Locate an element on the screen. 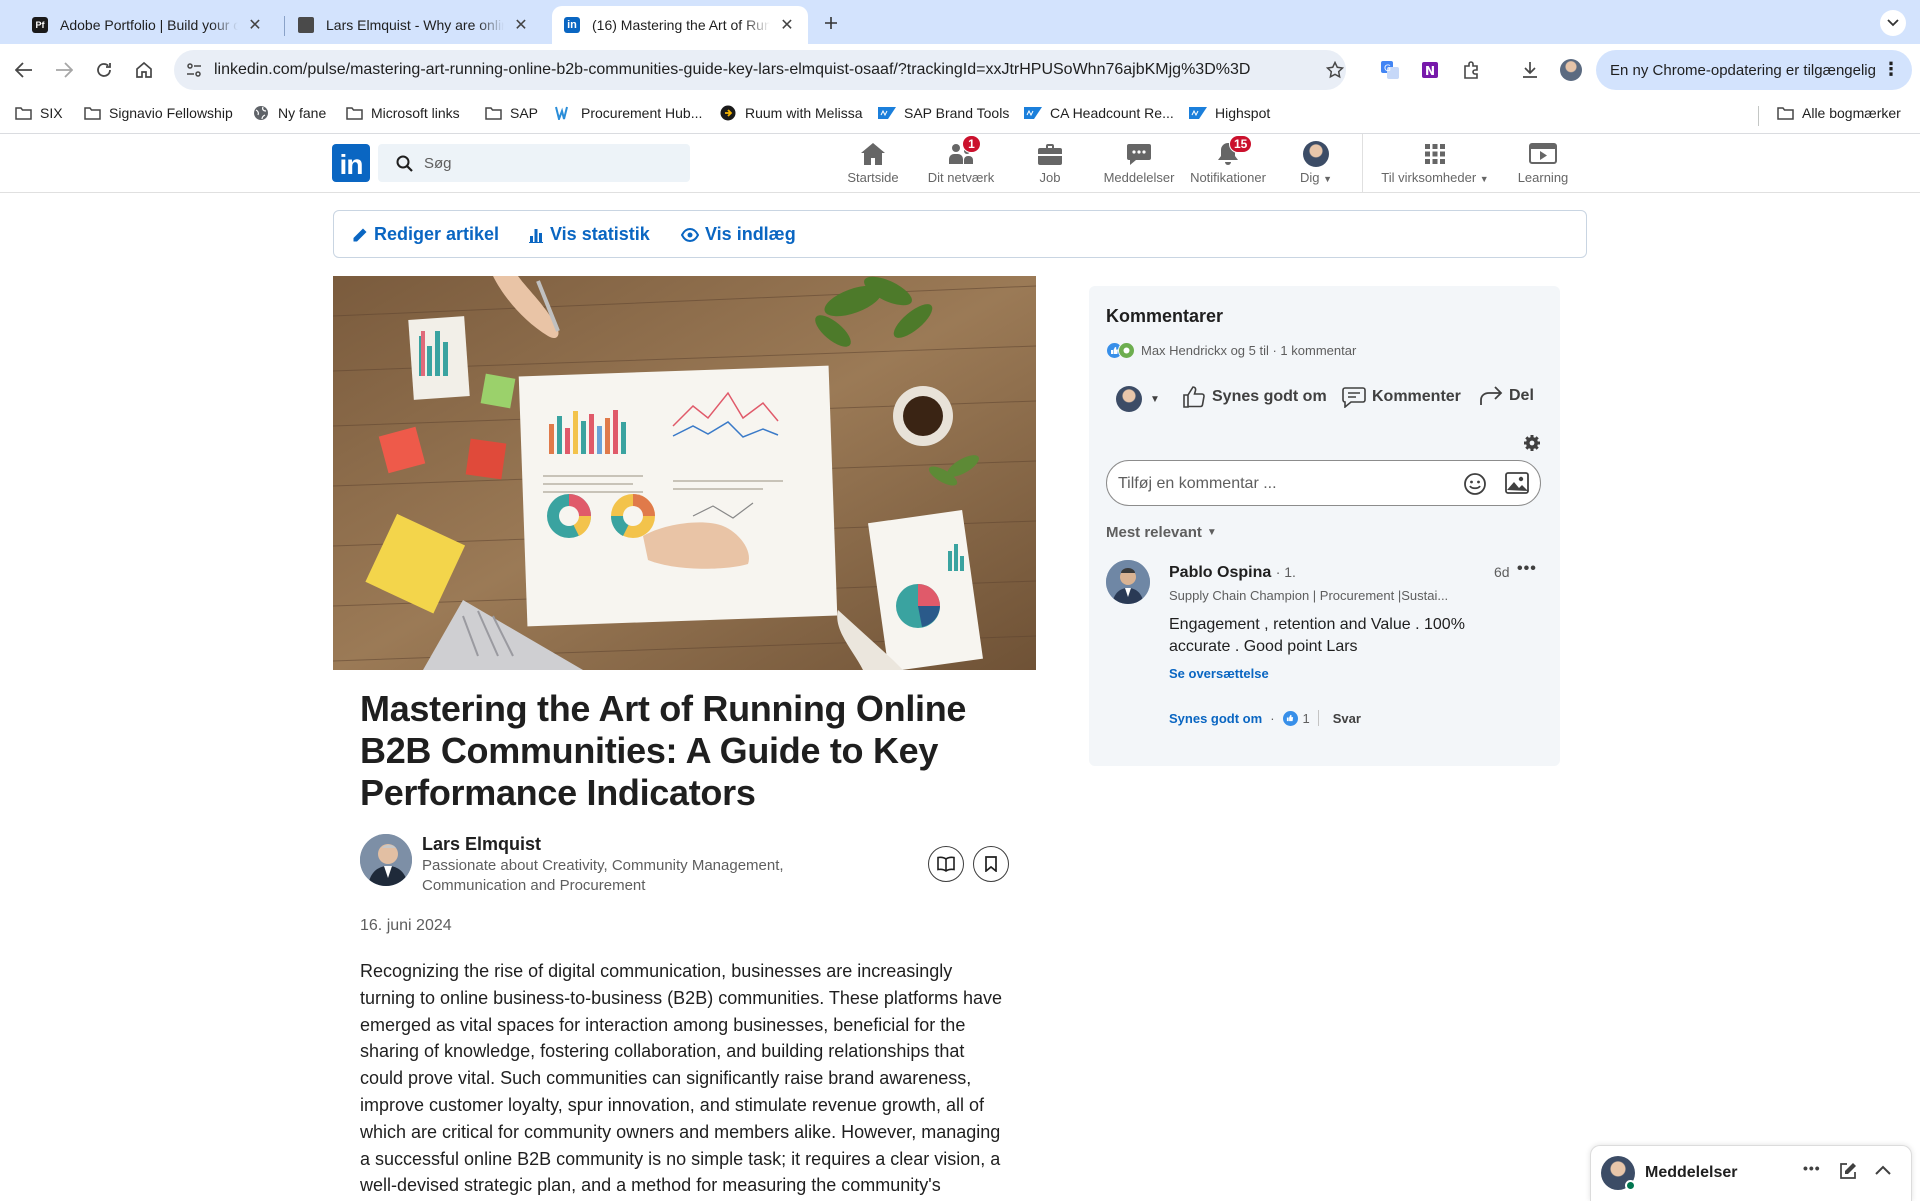 The height and width of the screenshot is (1201, 1920). search-icon is located at coordinates (404, 163).